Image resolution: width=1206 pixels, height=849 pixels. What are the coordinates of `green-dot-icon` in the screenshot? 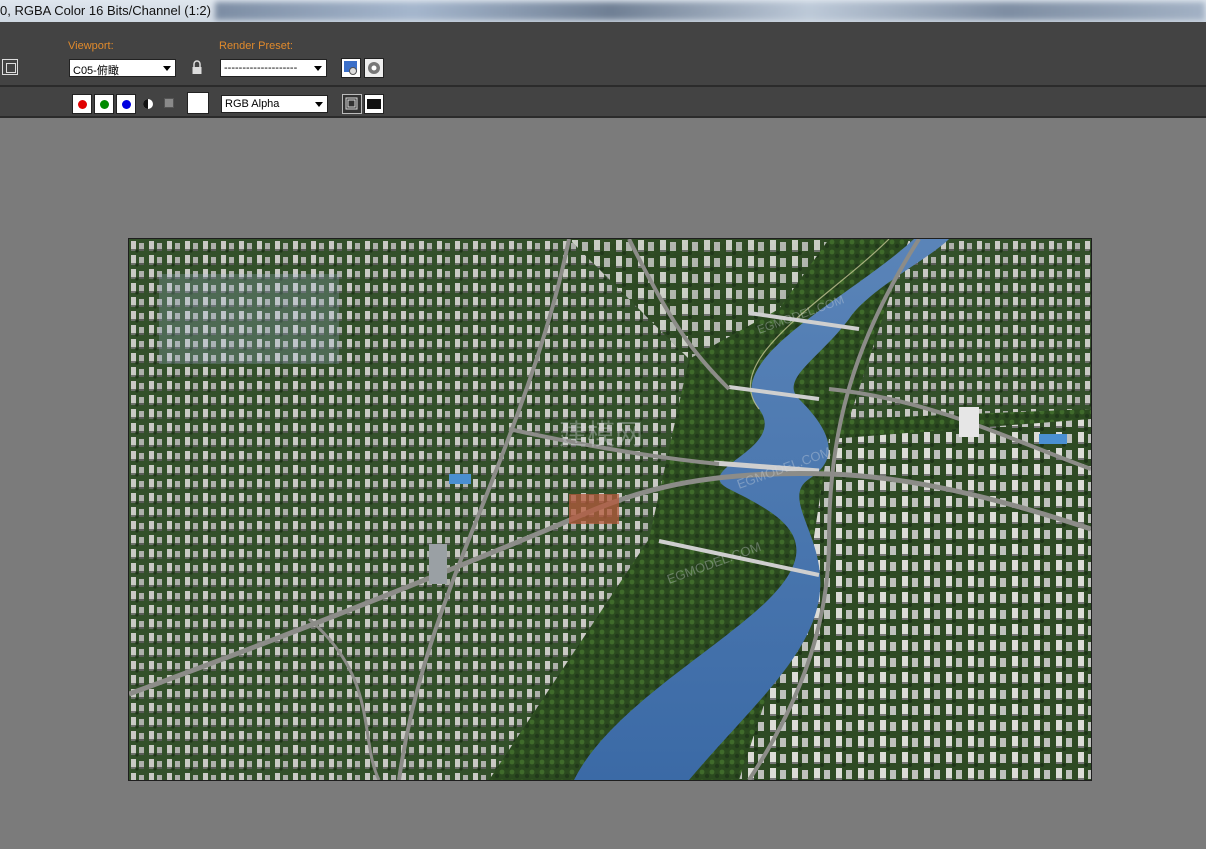 It's located at (104, 104).